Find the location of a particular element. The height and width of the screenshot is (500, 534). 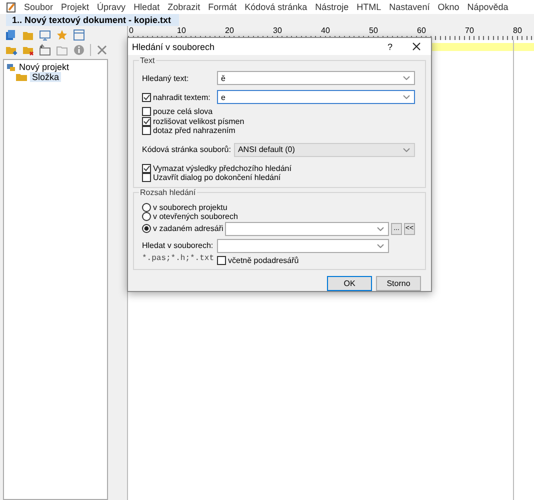

file-mask-hint: *.pas;*.h;*.txt is located at coordinates (179, 259).